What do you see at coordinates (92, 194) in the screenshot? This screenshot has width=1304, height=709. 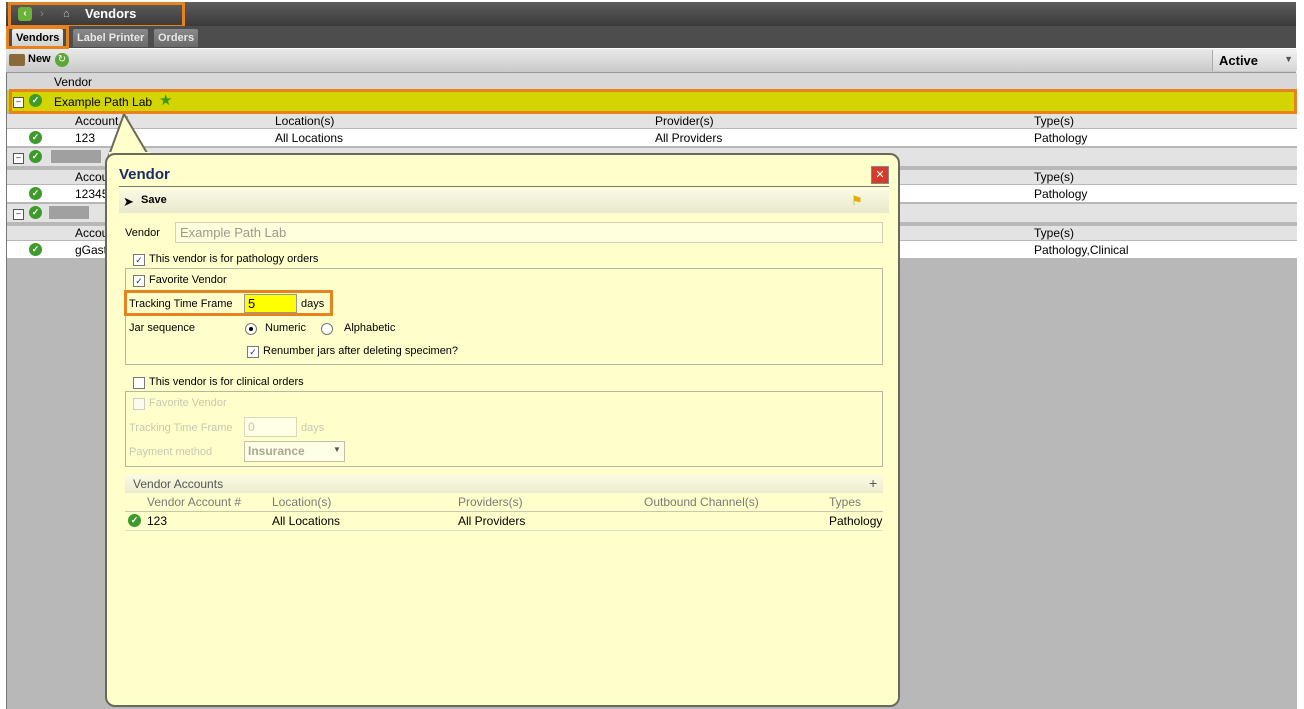 I see `account-number: 12345` at bounding box center [92, 194].